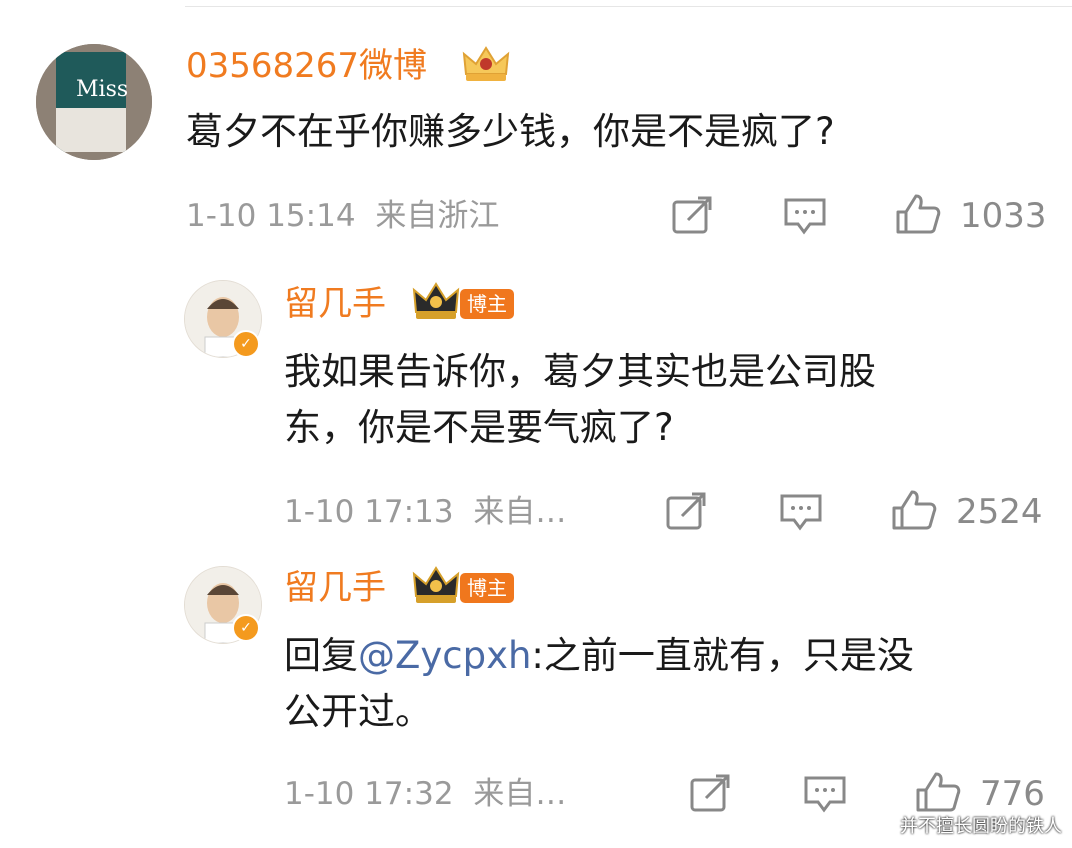  Describe the element at coordinates (510, 131) in the screenshot. I see `comment-text: 葛夕不在乎你赚多少钱，你是不是疯了?` at that location.